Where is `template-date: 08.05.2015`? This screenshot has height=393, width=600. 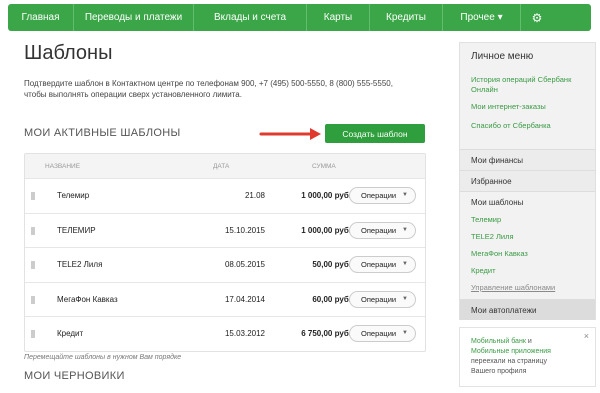
template-date: 08.05.2015 is located at coordinates (244, 264).